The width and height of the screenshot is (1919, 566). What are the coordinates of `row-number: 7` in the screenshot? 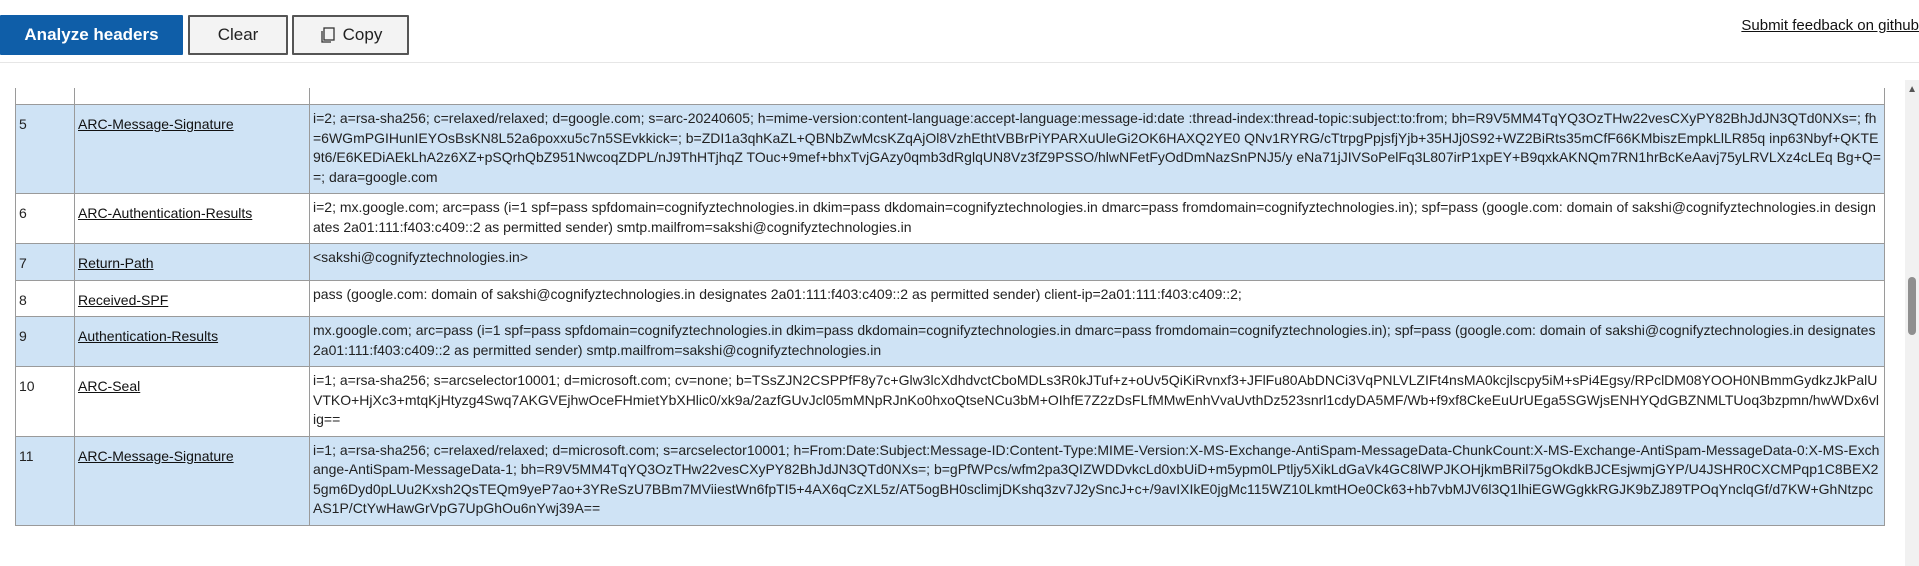 It's located at (45, 262).